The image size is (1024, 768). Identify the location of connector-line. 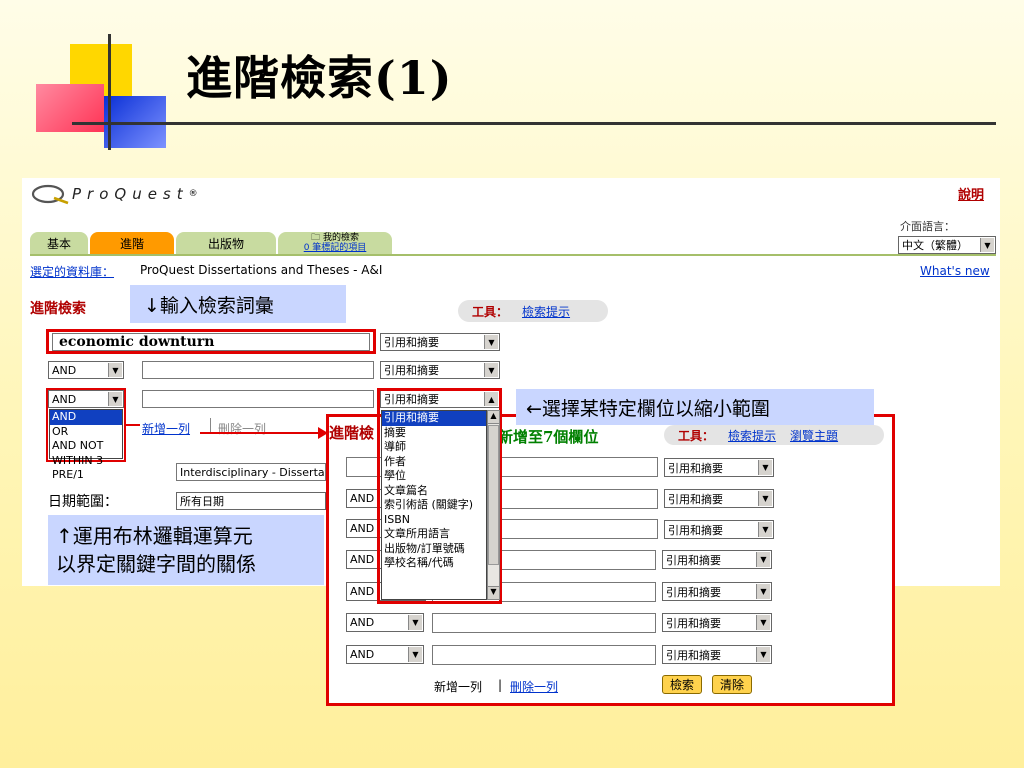
(133, 425).